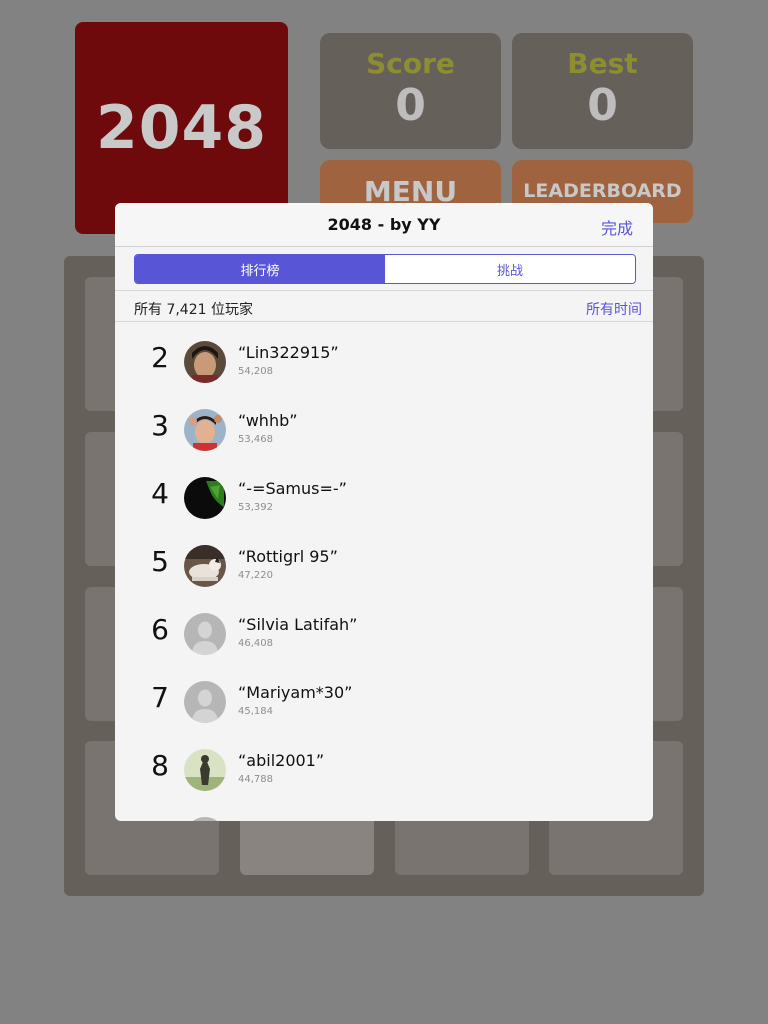 This screenshot has height=1024, width=768. What do you see at coordinates (255, 711) in the screenshot?
I see `player-score: 45,184` at bounding box center [255, 711].